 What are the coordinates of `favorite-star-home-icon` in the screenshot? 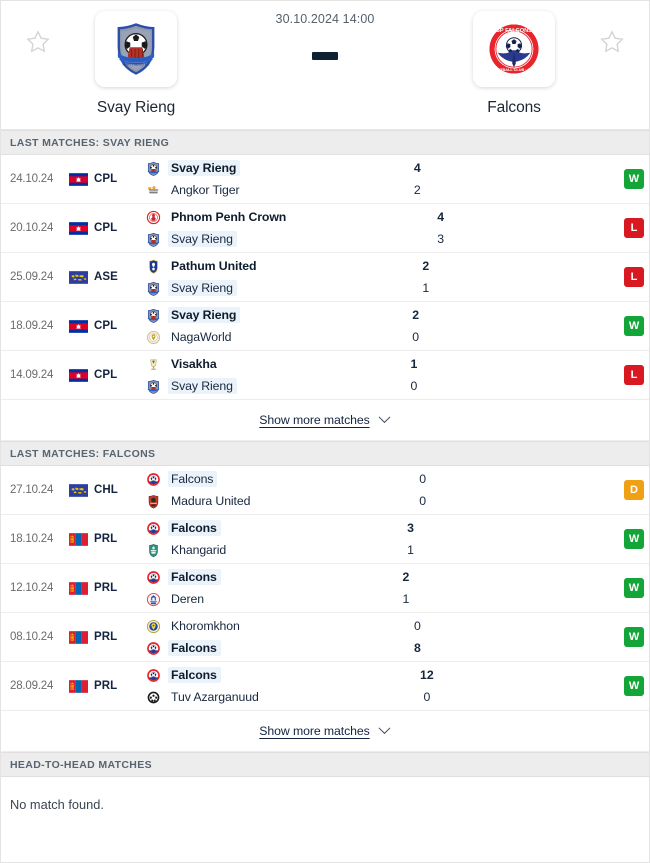 It's located at (38, 42).